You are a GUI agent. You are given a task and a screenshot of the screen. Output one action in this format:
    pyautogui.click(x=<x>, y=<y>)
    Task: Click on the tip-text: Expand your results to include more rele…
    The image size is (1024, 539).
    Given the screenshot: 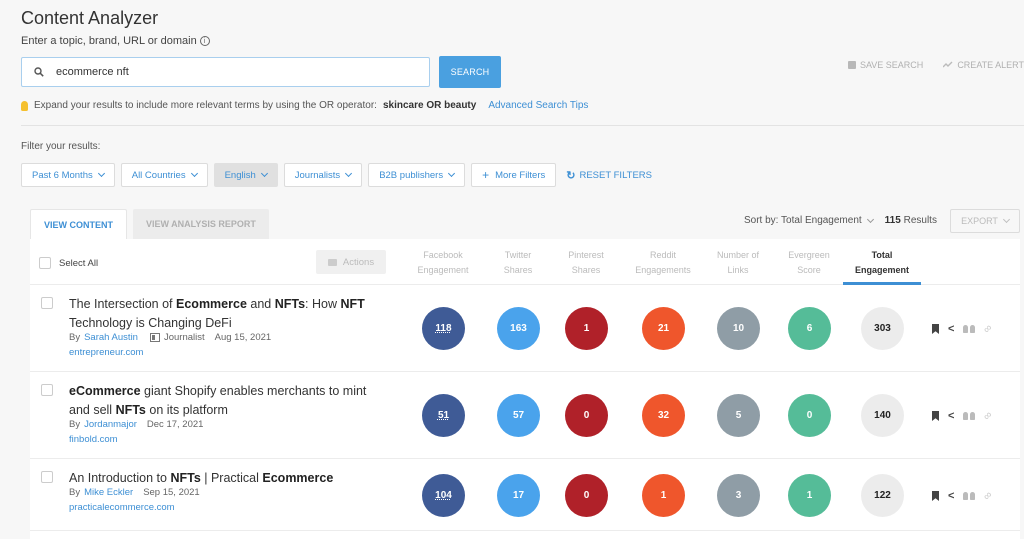 What is the action you would take?
    pyautogui.click(x=205, y=105)
    